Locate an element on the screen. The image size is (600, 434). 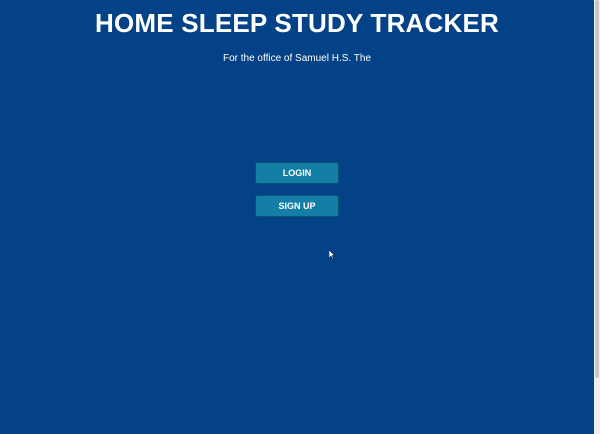
vertical-scrollbar is located at coordinates (597, 217).